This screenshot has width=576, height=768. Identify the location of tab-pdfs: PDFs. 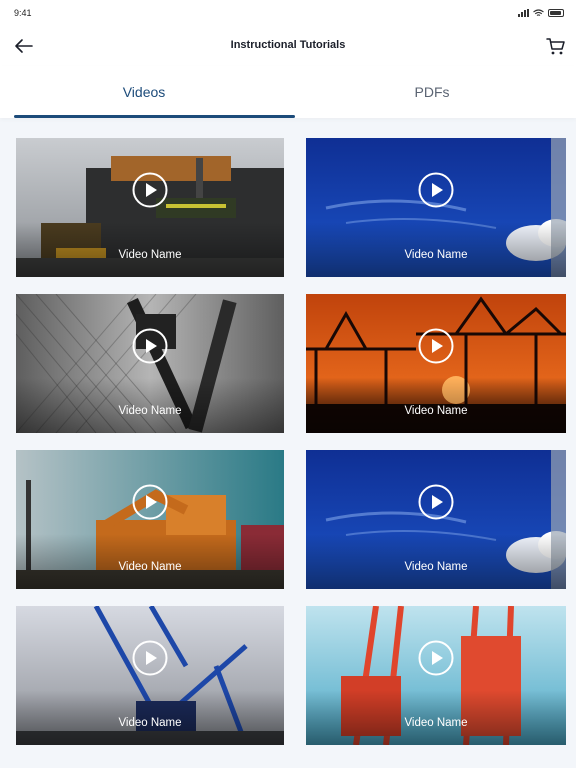
(432, 92).